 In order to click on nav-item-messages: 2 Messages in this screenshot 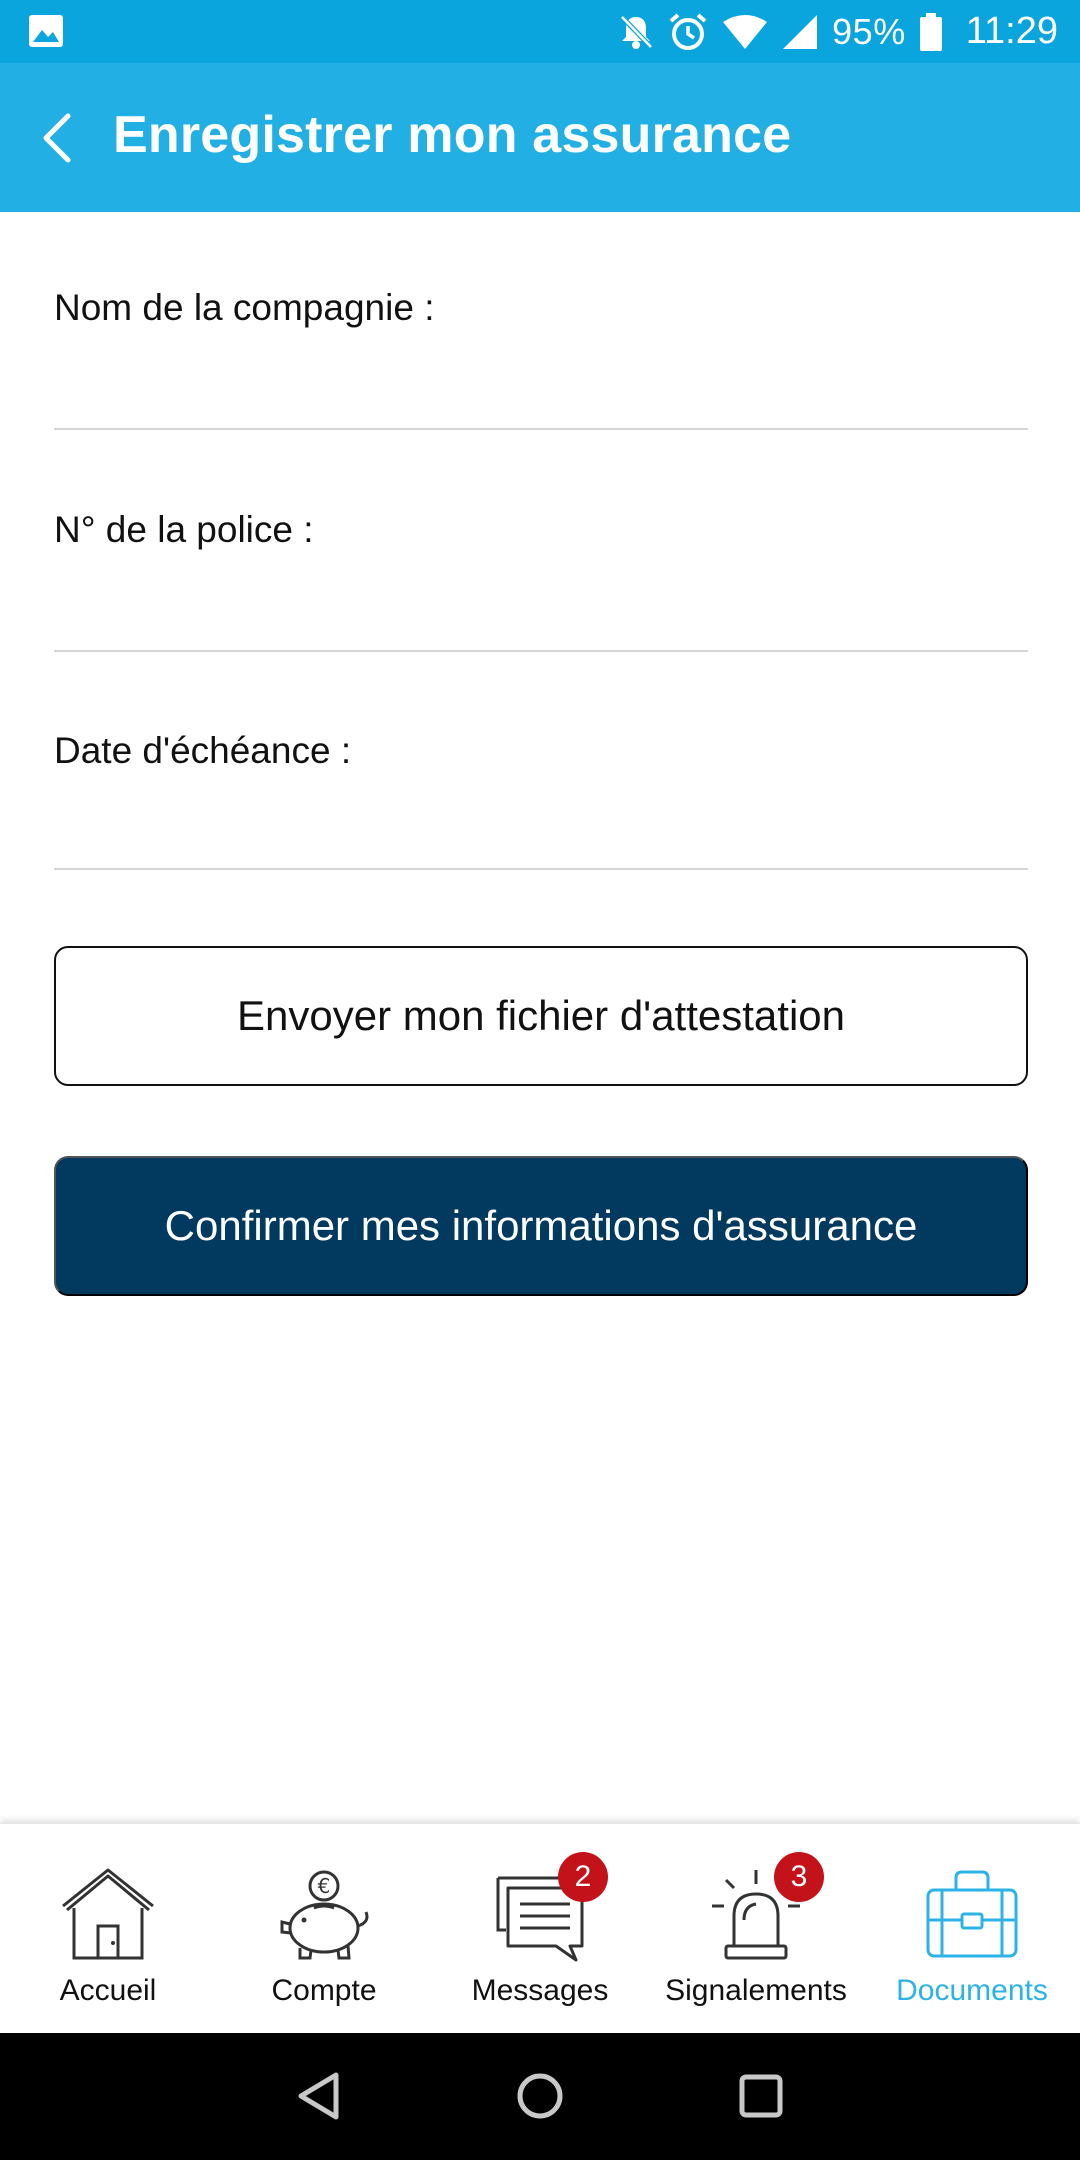, I will do `click(540, 1929)`.